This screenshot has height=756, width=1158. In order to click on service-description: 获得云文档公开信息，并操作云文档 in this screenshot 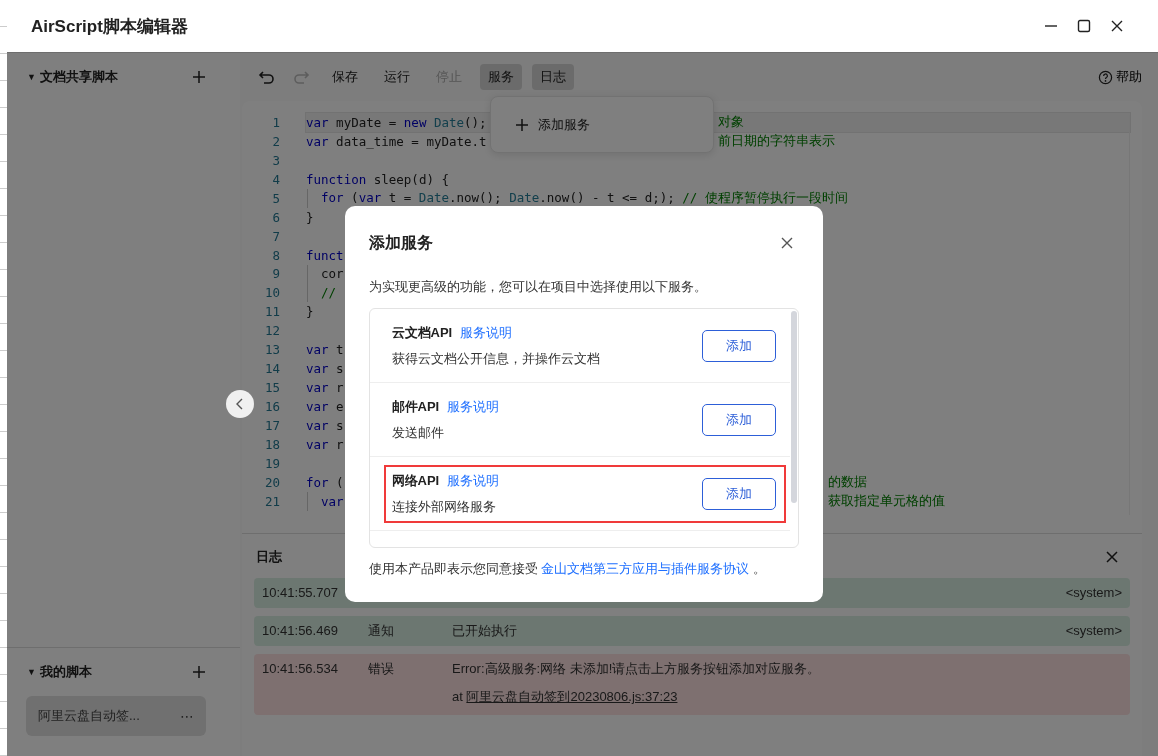, I will do `click(496, 358)`.